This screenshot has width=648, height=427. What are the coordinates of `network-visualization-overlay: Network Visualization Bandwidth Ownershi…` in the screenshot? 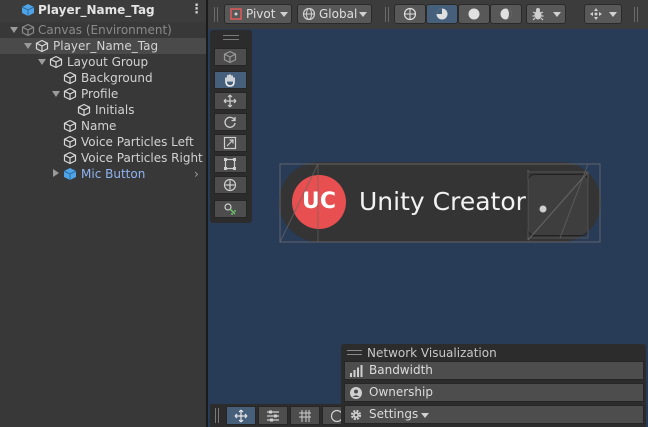 It's located at (493, 385).